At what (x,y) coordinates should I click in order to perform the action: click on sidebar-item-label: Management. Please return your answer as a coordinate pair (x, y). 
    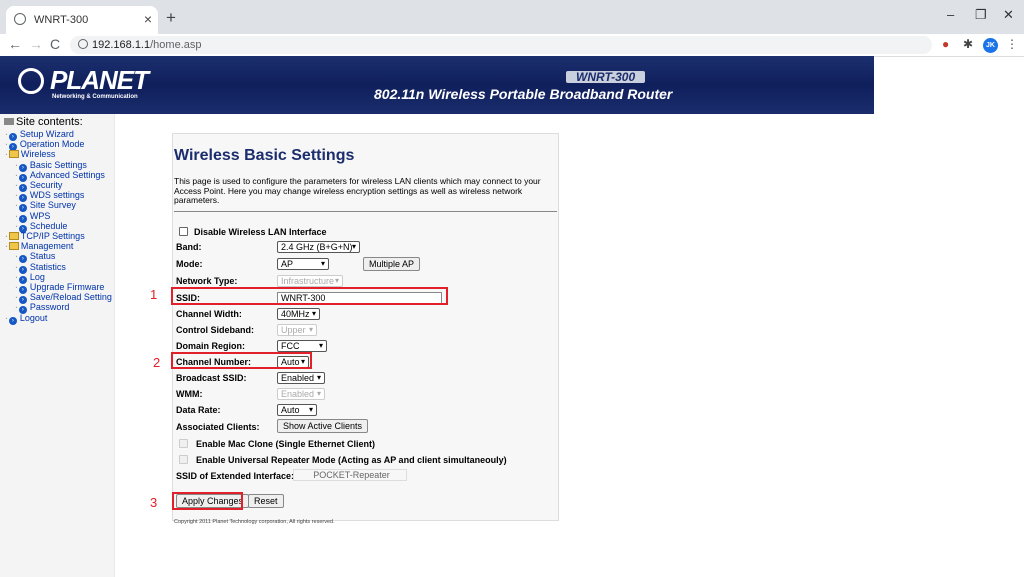
    Looking at the image, I should click on (47, 246).